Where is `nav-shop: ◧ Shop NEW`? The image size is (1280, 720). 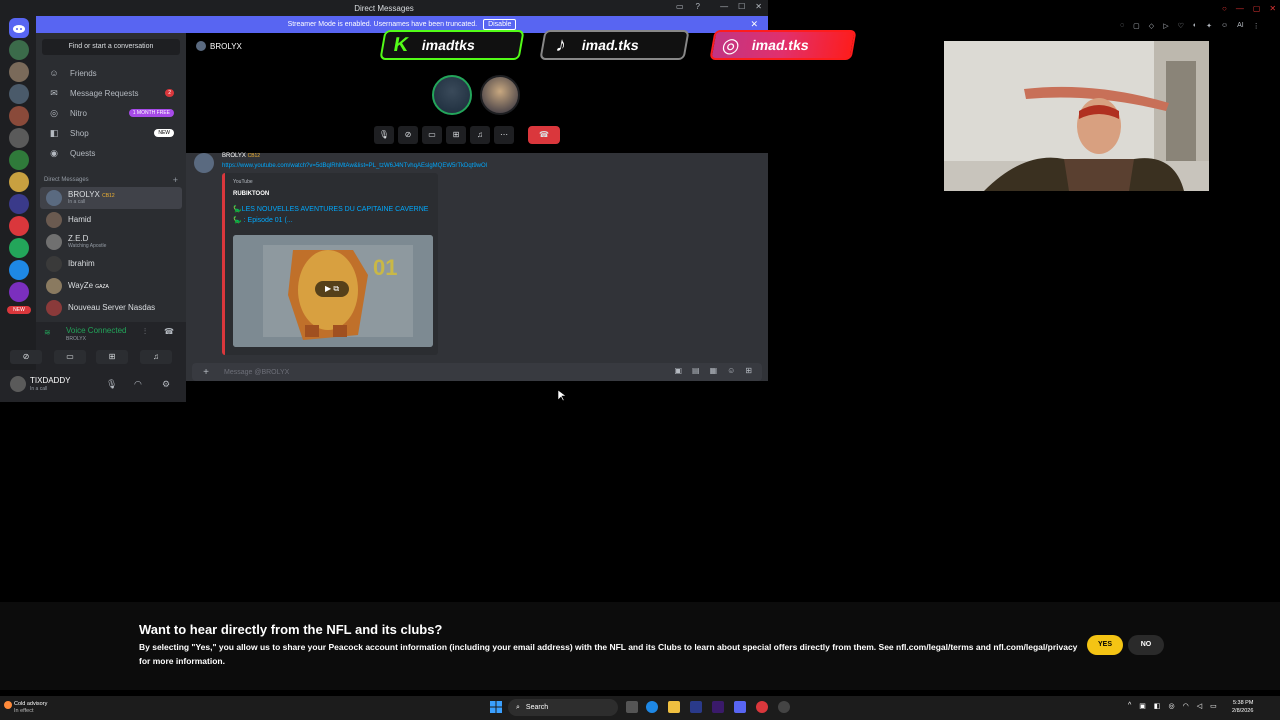 nav-shop: ◧ Shop NEW is located at coordinates (111, 133).